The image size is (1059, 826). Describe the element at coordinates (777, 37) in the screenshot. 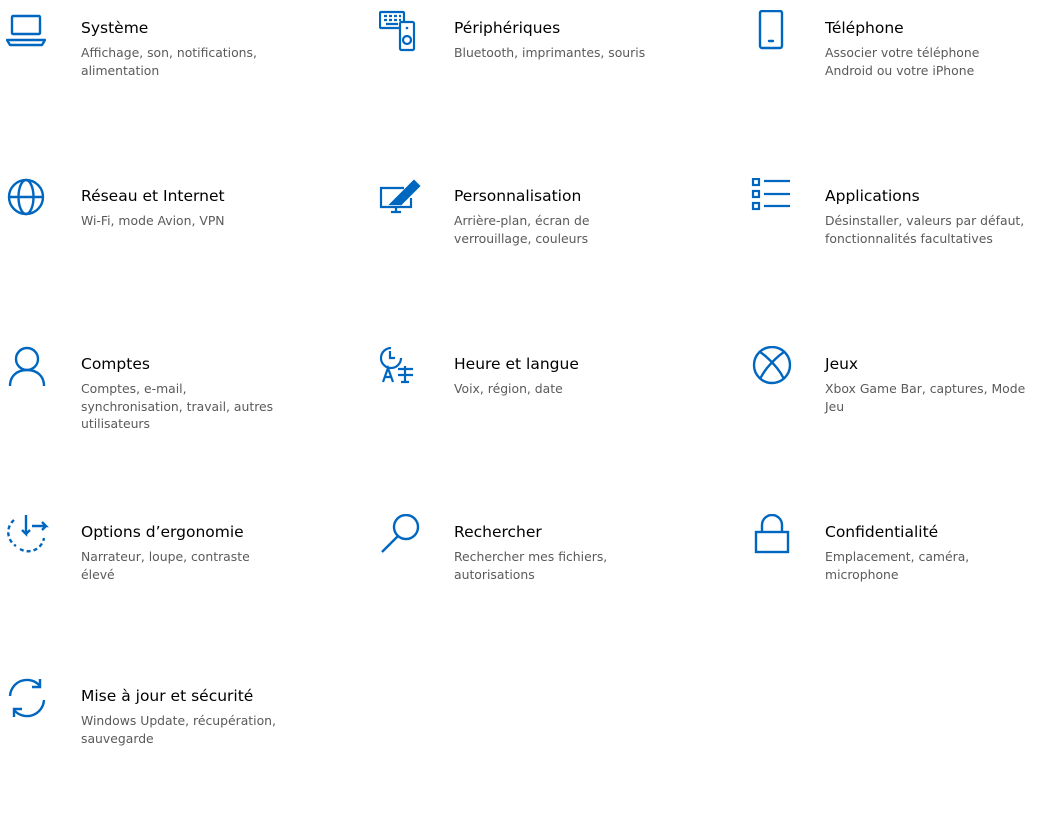

I see `phone-icon` at that location.